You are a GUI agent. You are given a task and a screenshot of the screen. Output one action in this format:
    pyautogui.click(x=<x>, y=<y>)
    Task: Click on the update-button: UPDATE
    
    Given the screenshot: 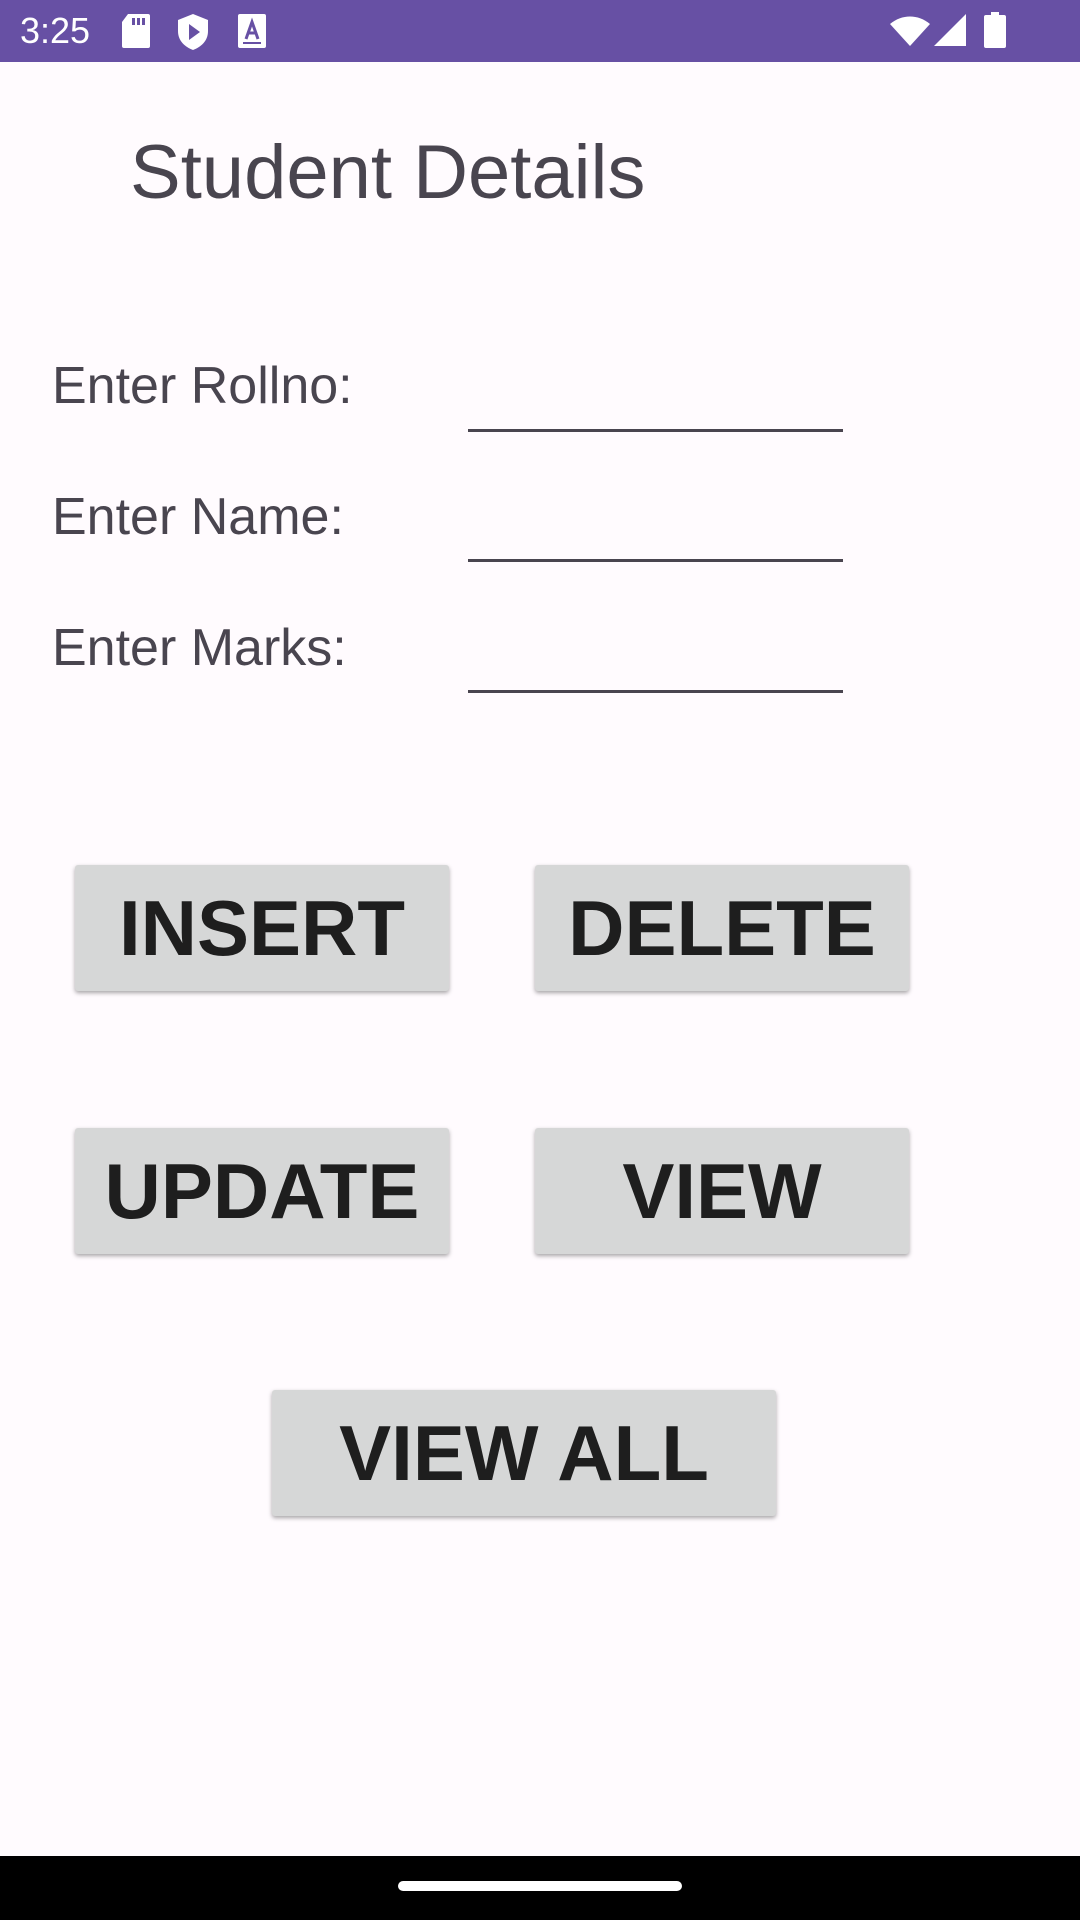 What is the action you would take?
    pyautogui.click(x=262, y=1191)
    